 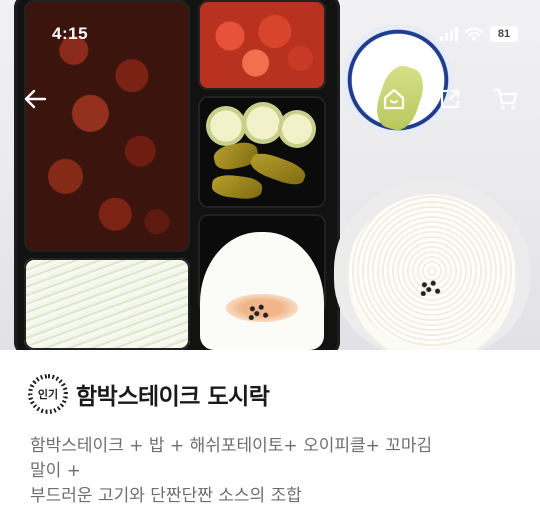 What do you see at coordinates (173, 397) in the screenshot?
I see `product-title: 함박스테이크 도시락` at bounding box center [173, 397].